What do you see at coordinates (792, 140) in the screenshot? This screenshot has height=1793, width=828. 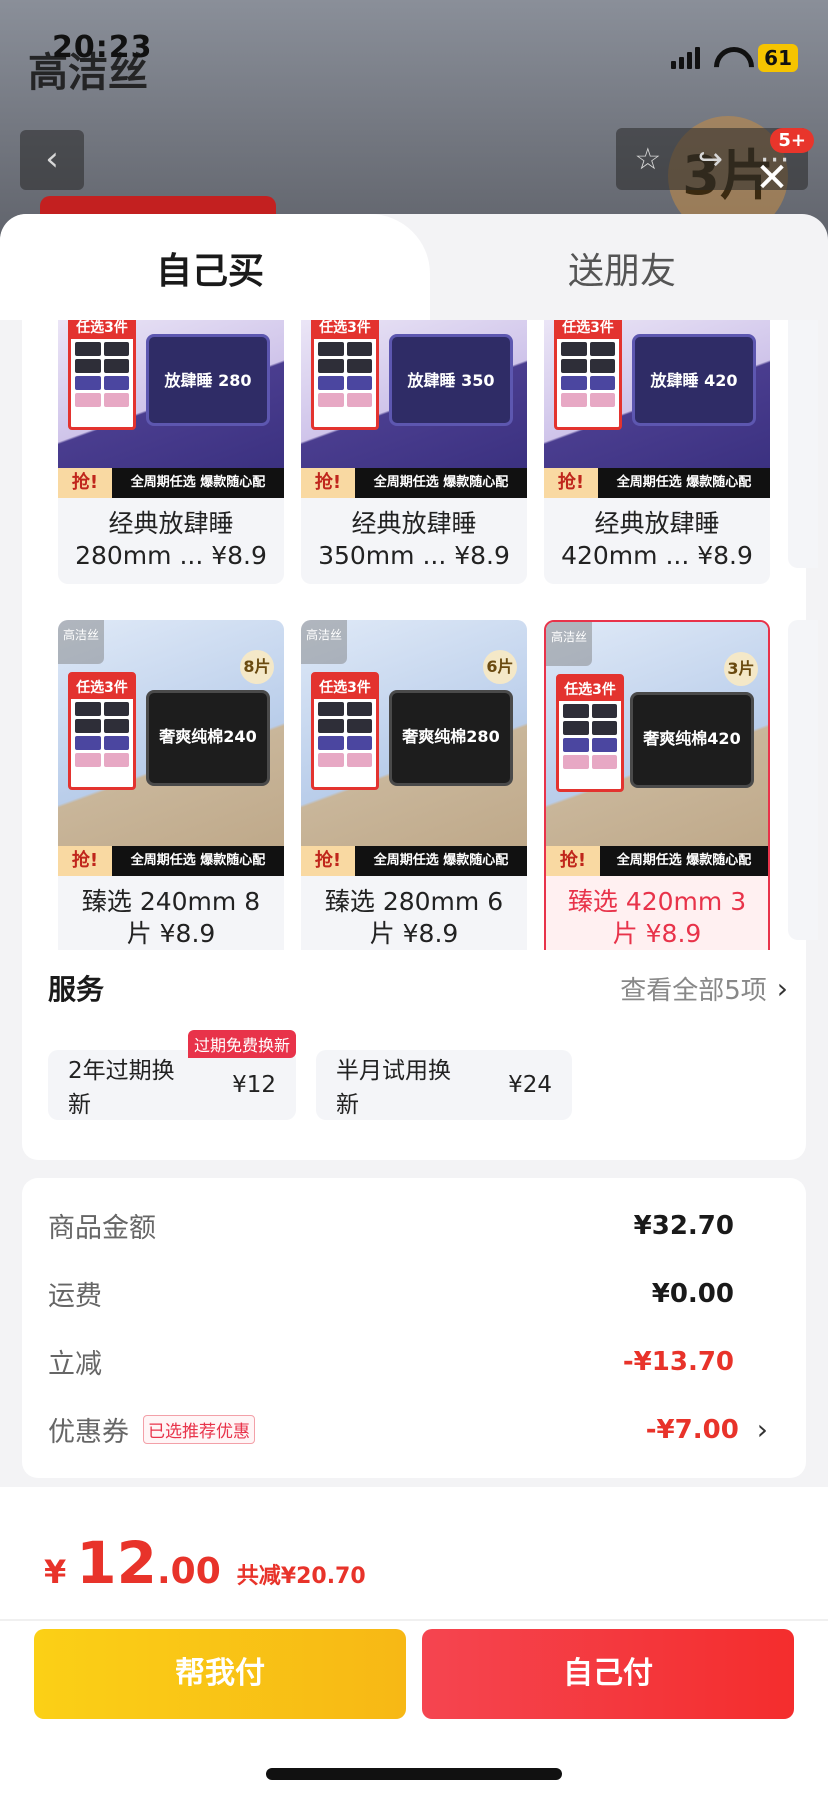 I see `notification-badge: 5+` at bounding box center [792, 140].